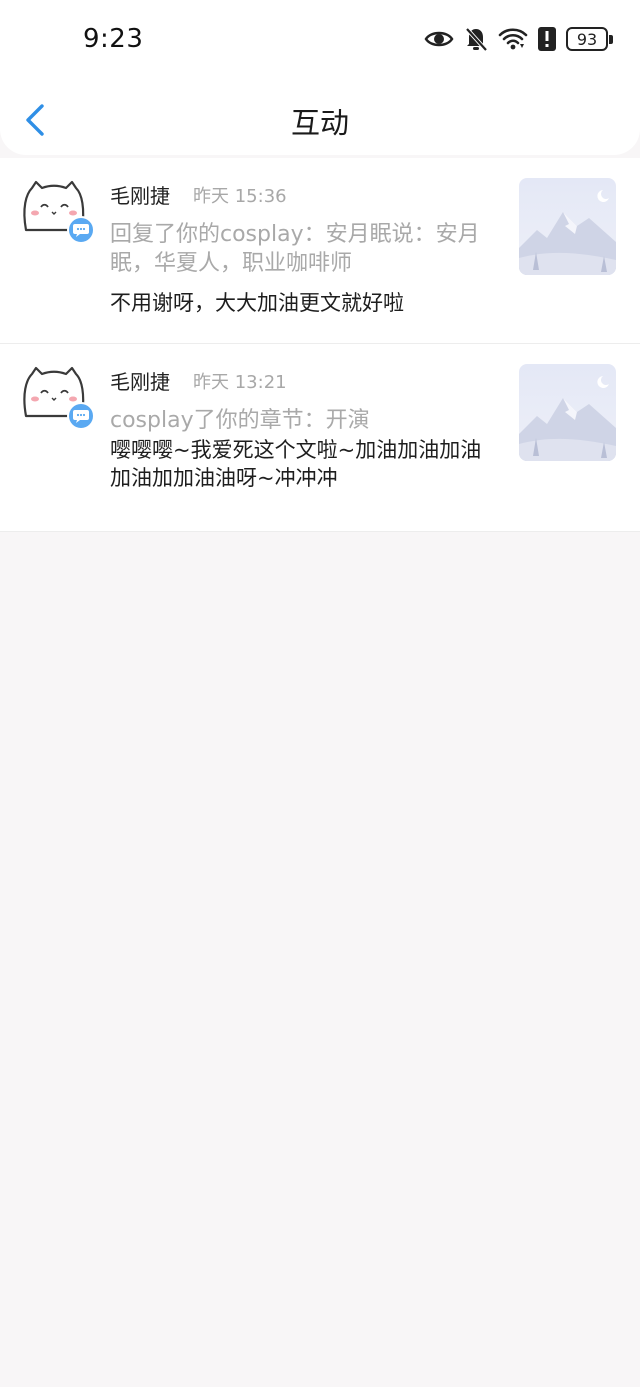  I want to click on system-icons: 93, so click(519, 39).